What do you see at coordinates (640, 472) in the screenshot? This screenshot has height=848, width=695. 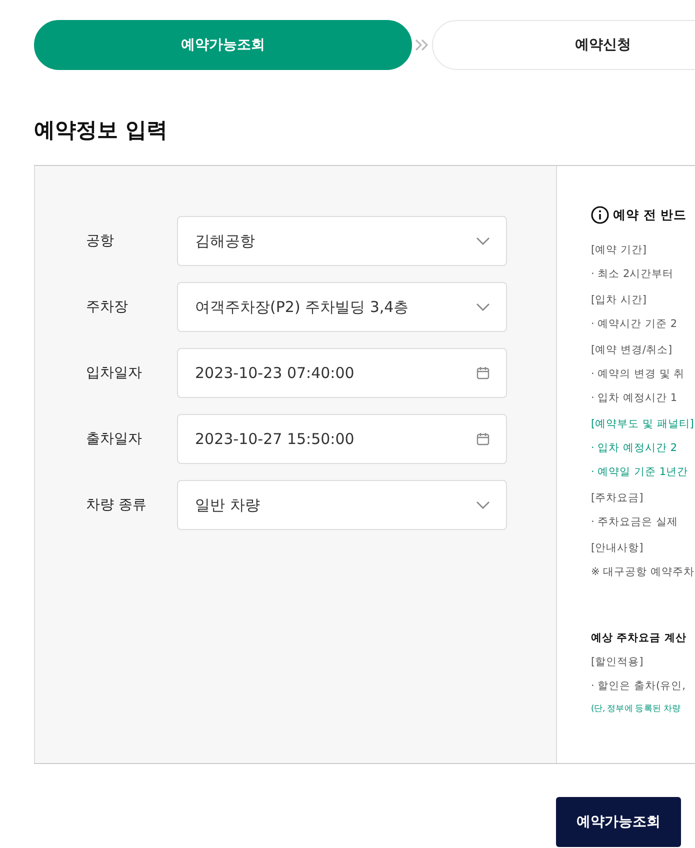 I see `notice-text: · 예약일 기준 1년간` at bounding box center [640, 472].